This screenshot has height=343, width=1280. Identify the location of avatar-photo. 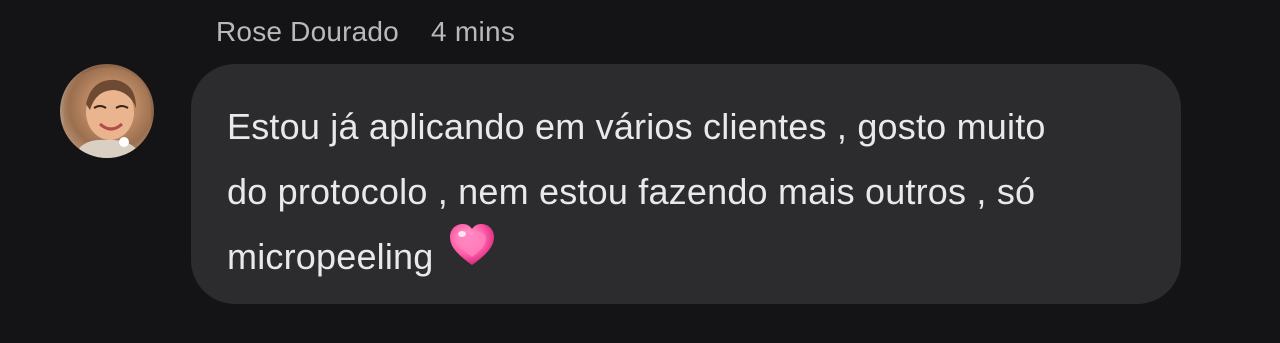
(107, 112).